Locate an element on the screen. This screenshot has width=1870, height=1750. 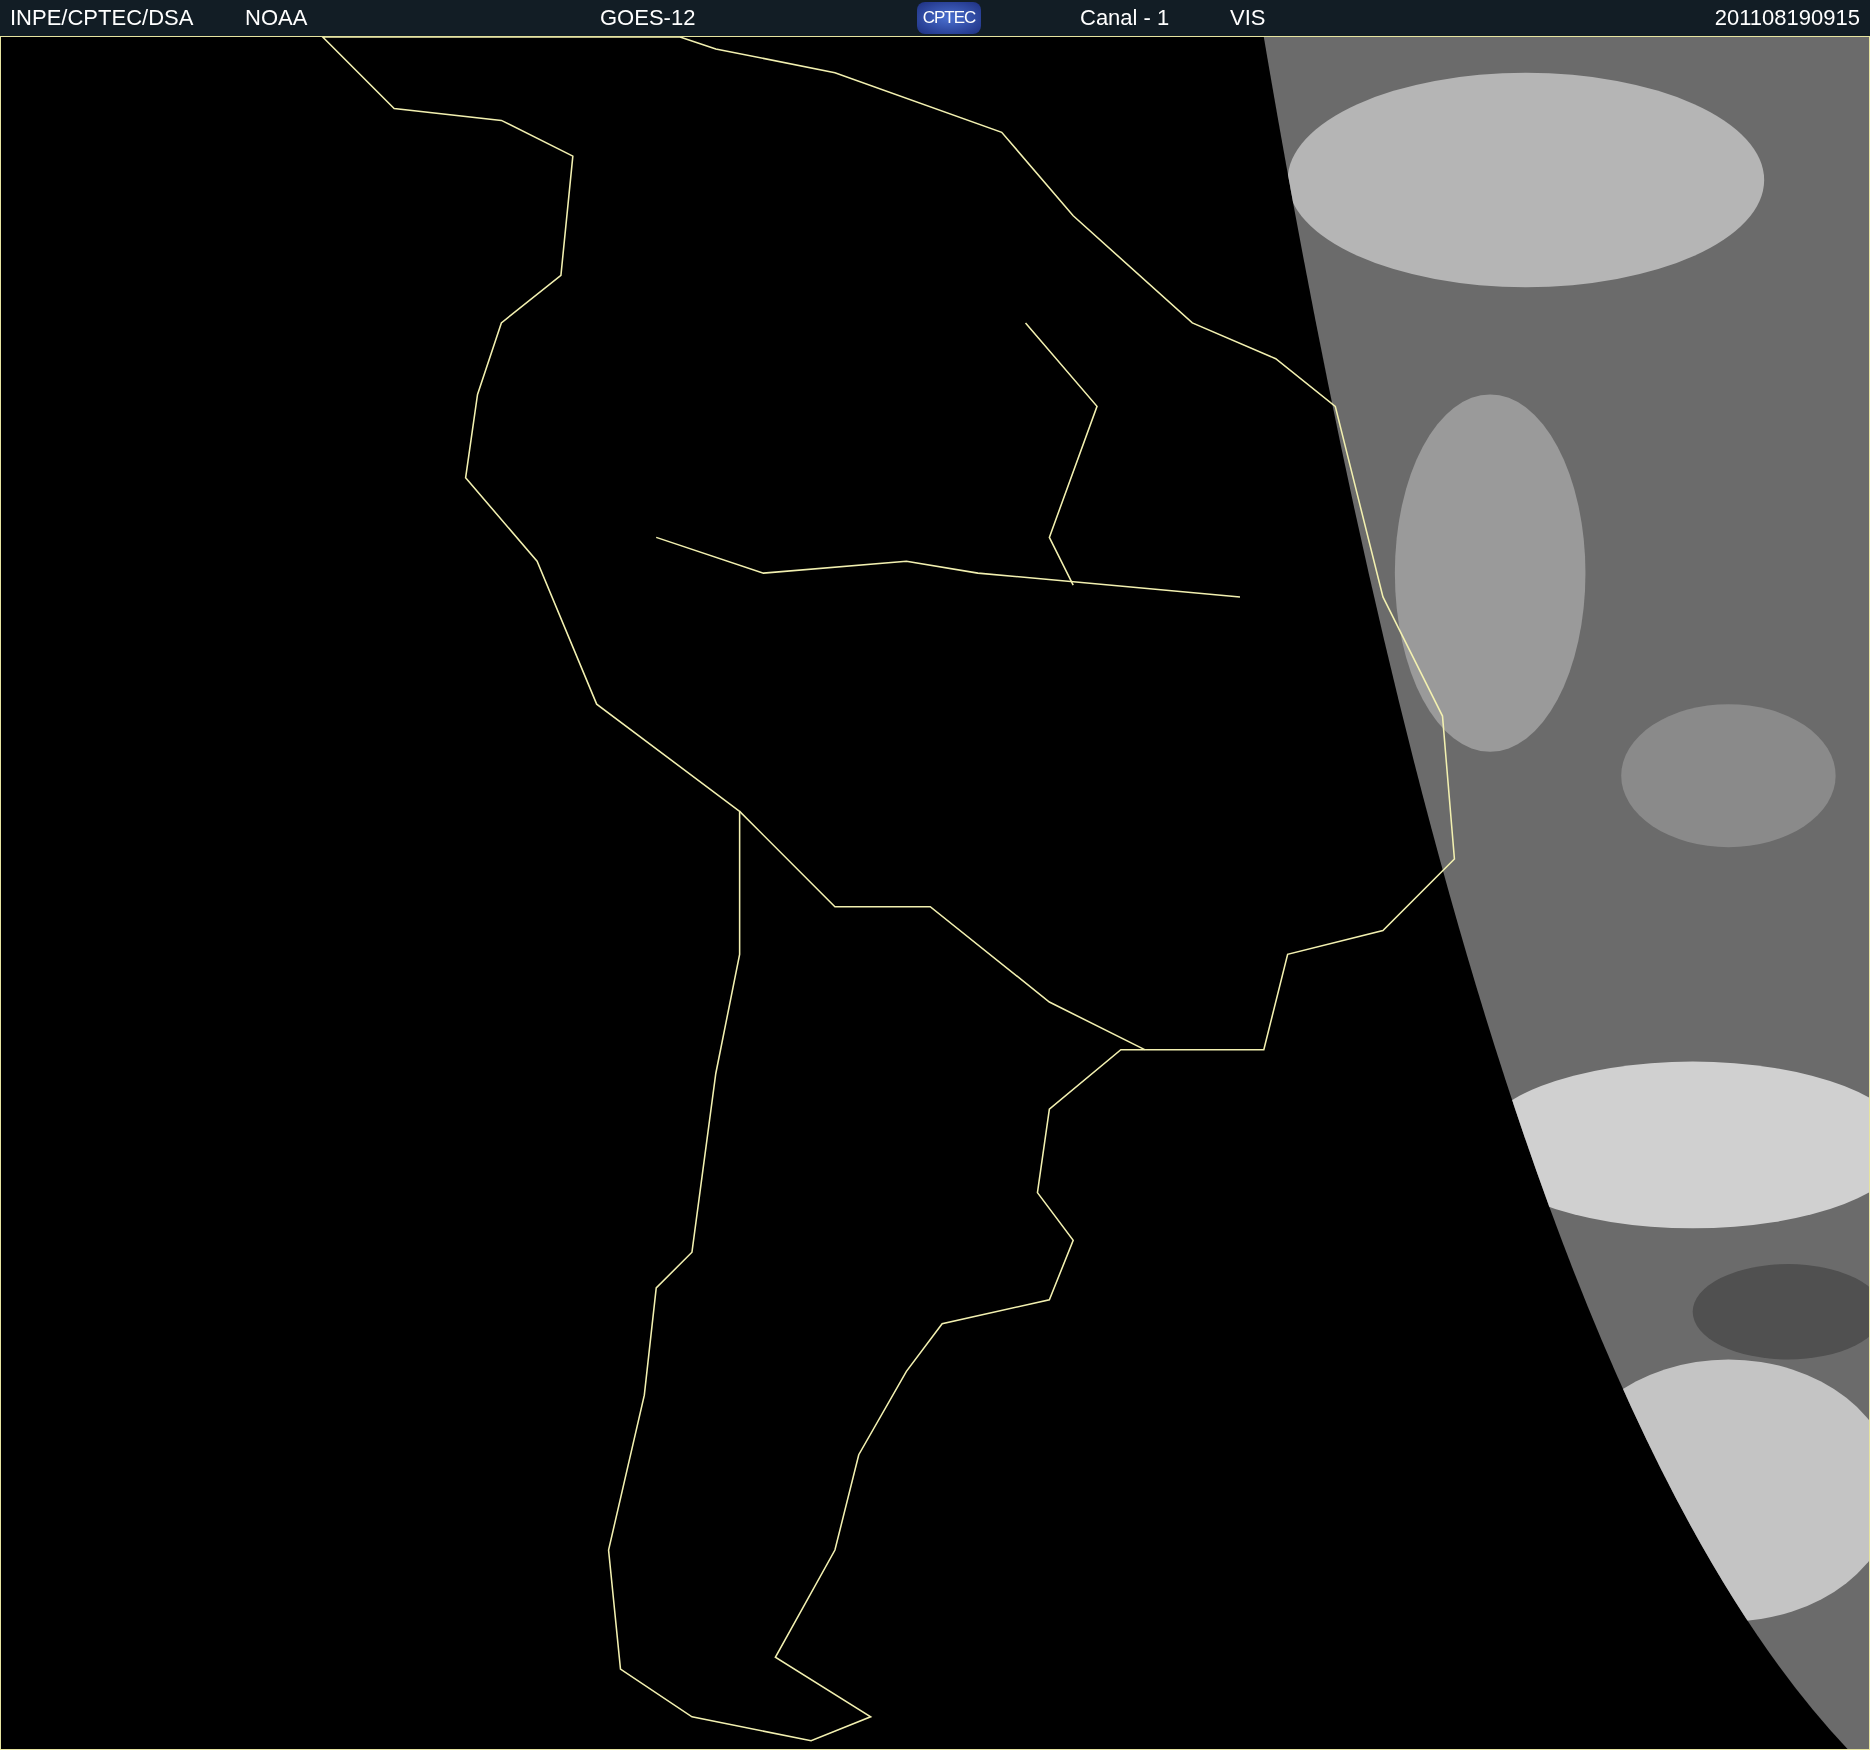
satellite-label: GOES-12 is located at coordinates (648, 18).